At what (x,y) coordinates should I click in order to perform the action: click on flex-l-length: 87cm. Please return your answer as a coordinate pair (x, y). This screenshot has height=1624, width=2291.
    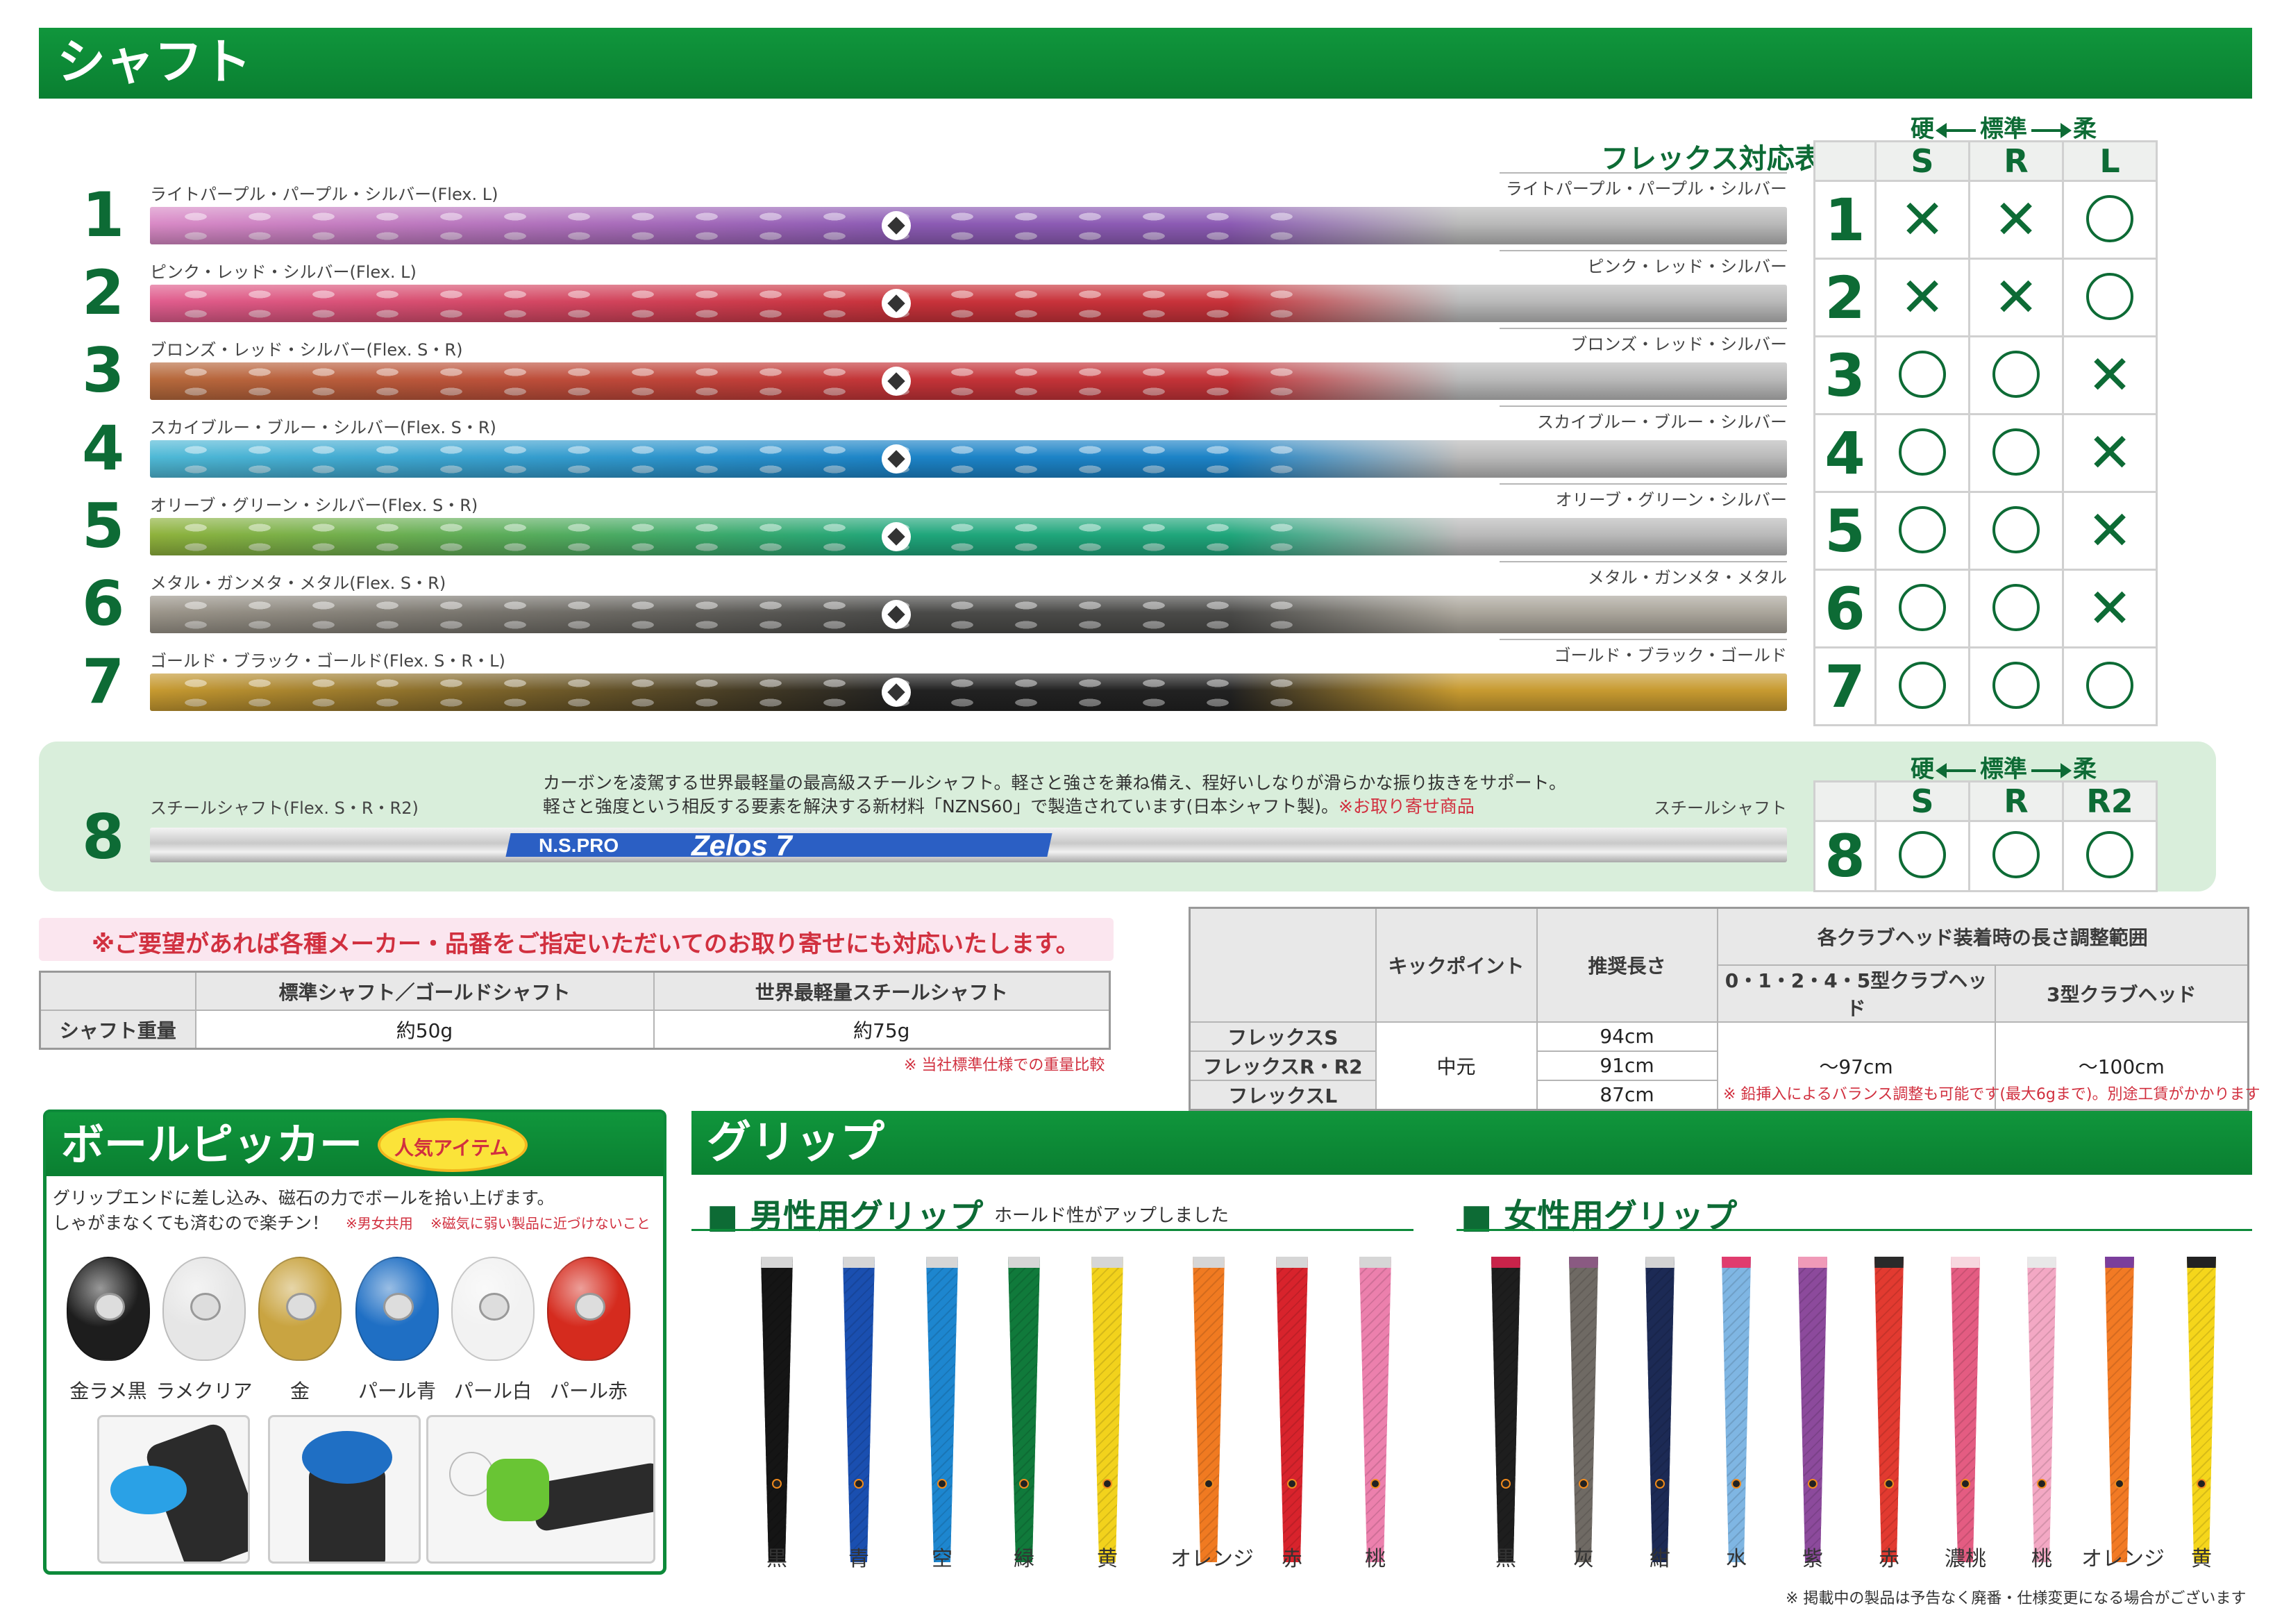
    Looking at the image, I should click on (1627, 1094).